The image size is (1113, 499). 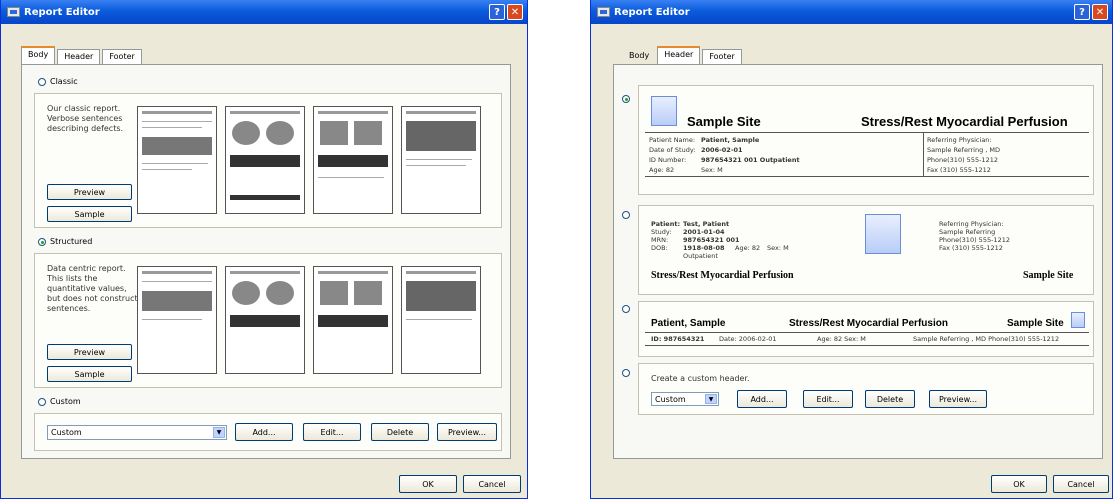 What do you see at coordinates (626, 373) in the screenshot?
I see `custom-header-radio` at bounding box center [626, 373].